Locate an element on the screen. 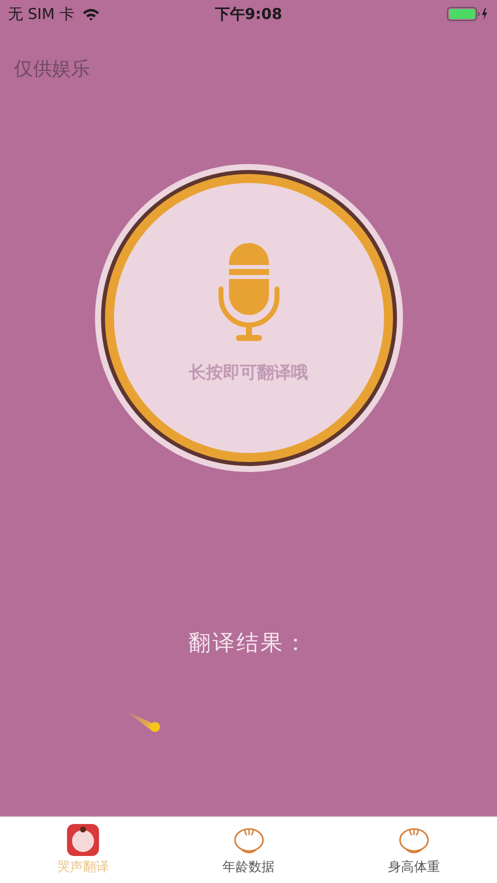 The width and height of the screenshot is (497, 883). result-title: 翻译结果： is located at coordinates (248, 644).